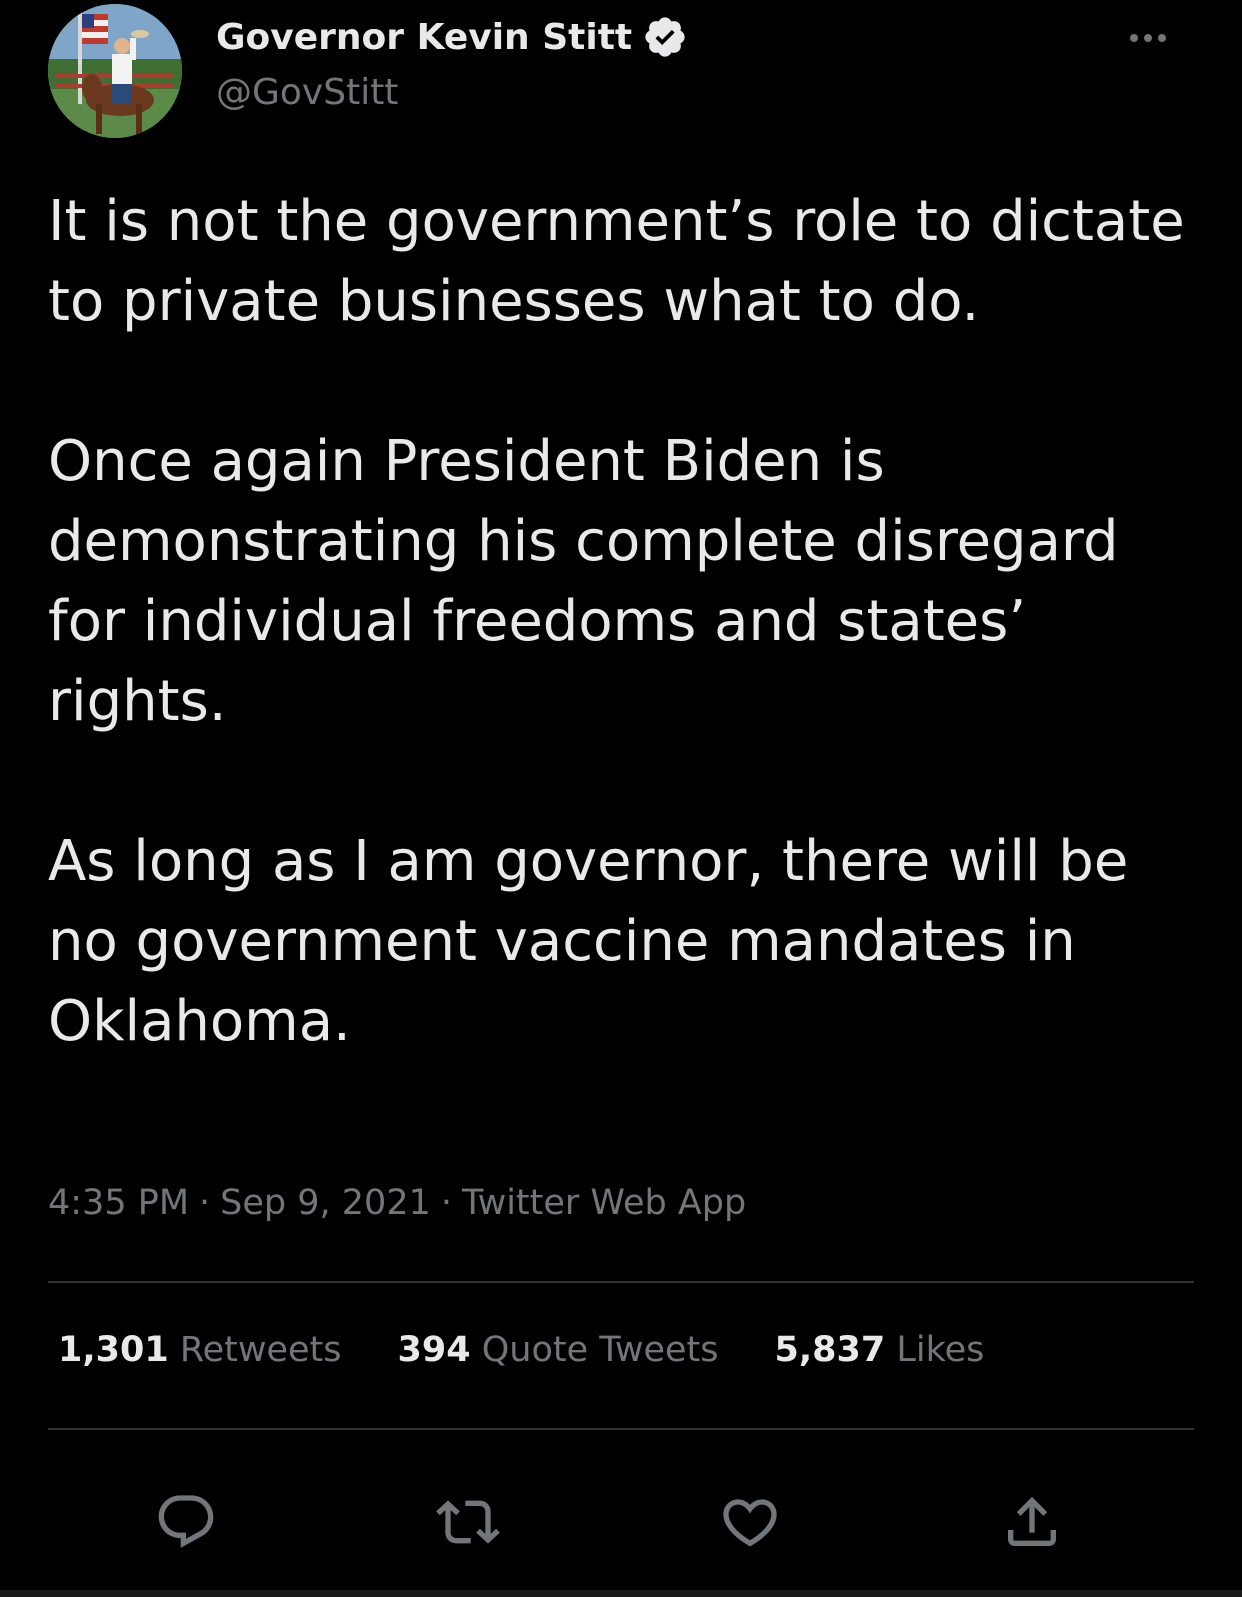 The image size is (1242, 1597). I want to click on quote-tweets-stat: 394 Quote Tweets, so click(558, 1350).